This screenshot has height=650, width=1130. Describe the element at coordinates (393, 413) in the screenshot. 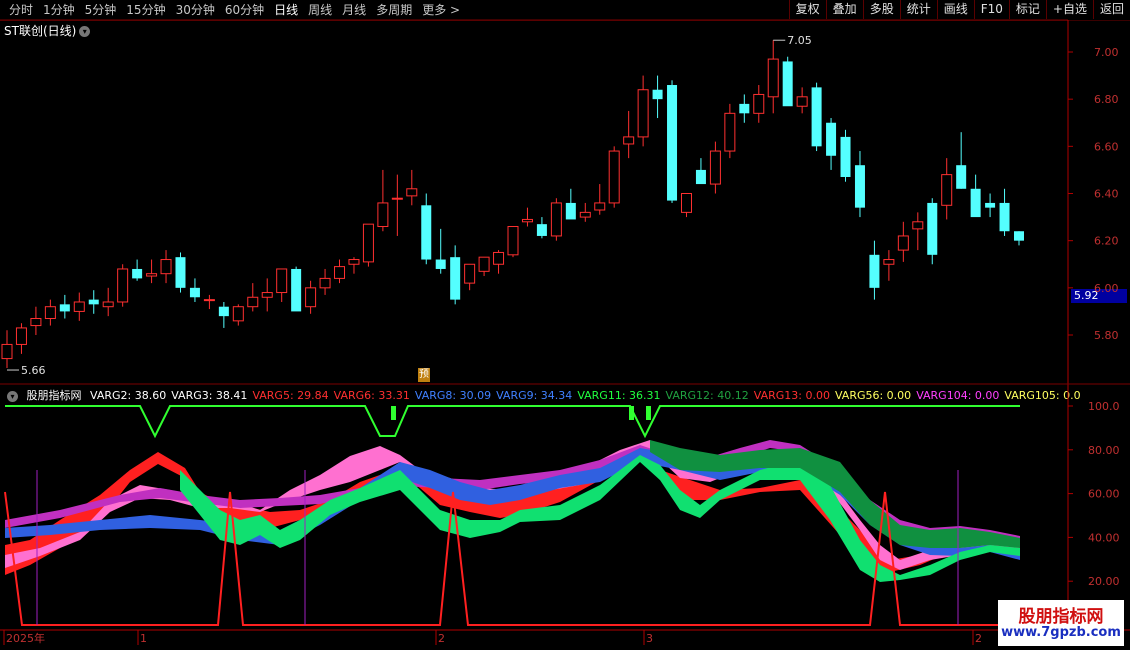

I see `signal-bar` at that location.